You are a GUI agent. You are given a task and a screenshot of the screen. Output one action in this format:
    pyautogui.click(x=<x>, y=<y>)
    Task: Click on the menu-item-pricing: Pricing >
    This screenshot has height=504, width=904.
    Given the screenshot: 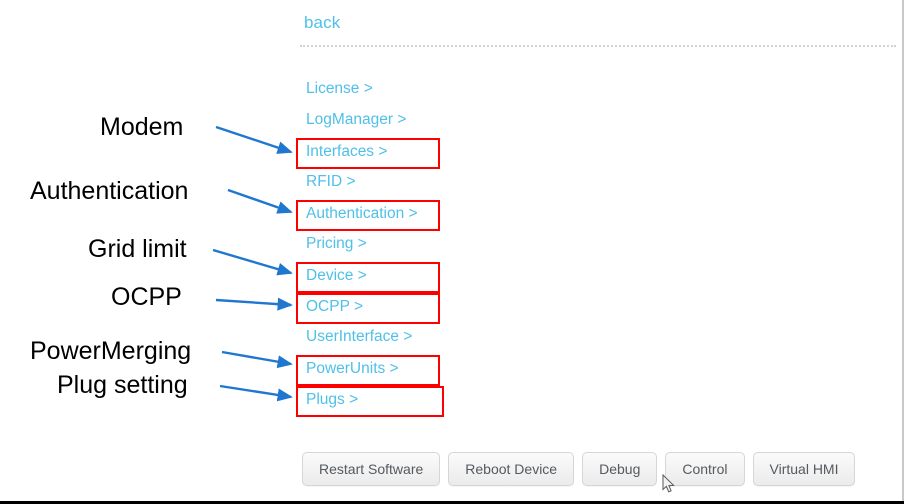 What is the action you would take?
    pyautogui.click(x=446, y=246)
    